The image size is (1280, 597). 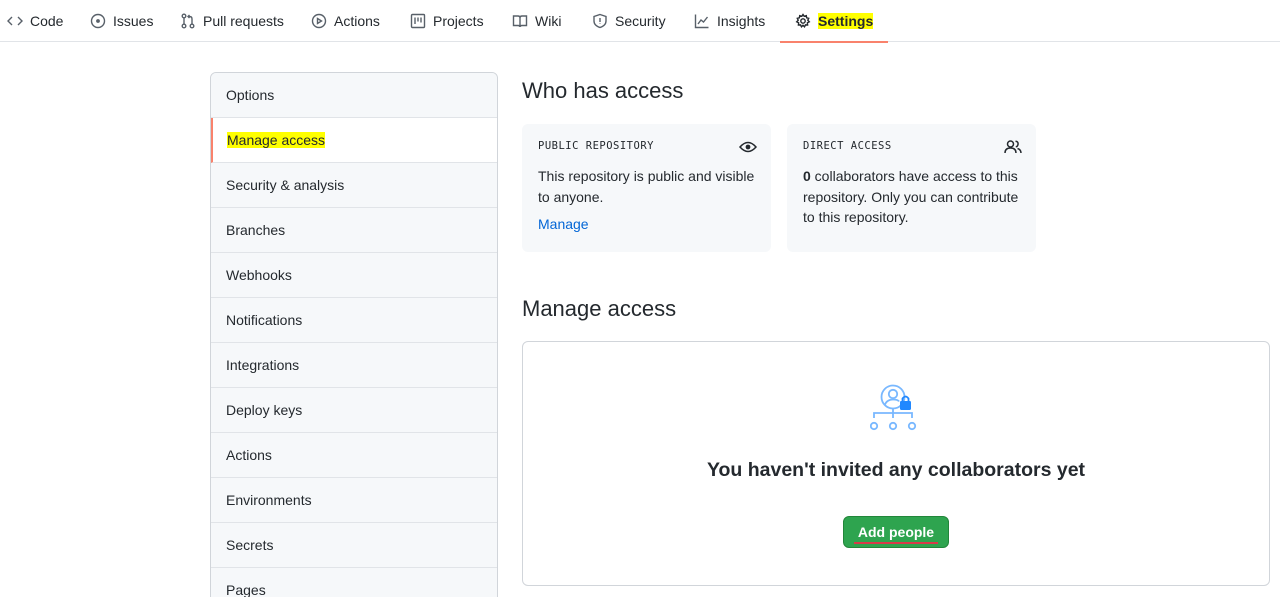 I want to click on sidebar-item-secrets: Secrets, so click(x=354, y=545).